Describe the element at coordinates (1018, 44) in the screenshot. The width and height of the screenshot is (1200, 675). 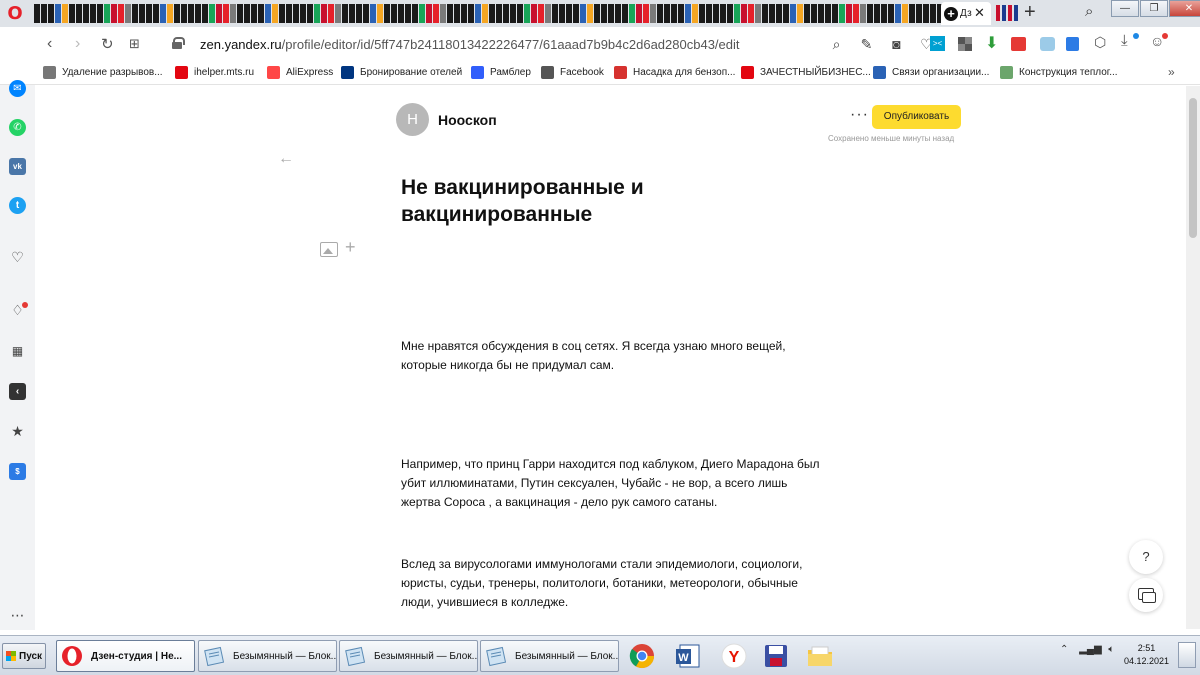
I see `adblock-extension-icon` at that location.